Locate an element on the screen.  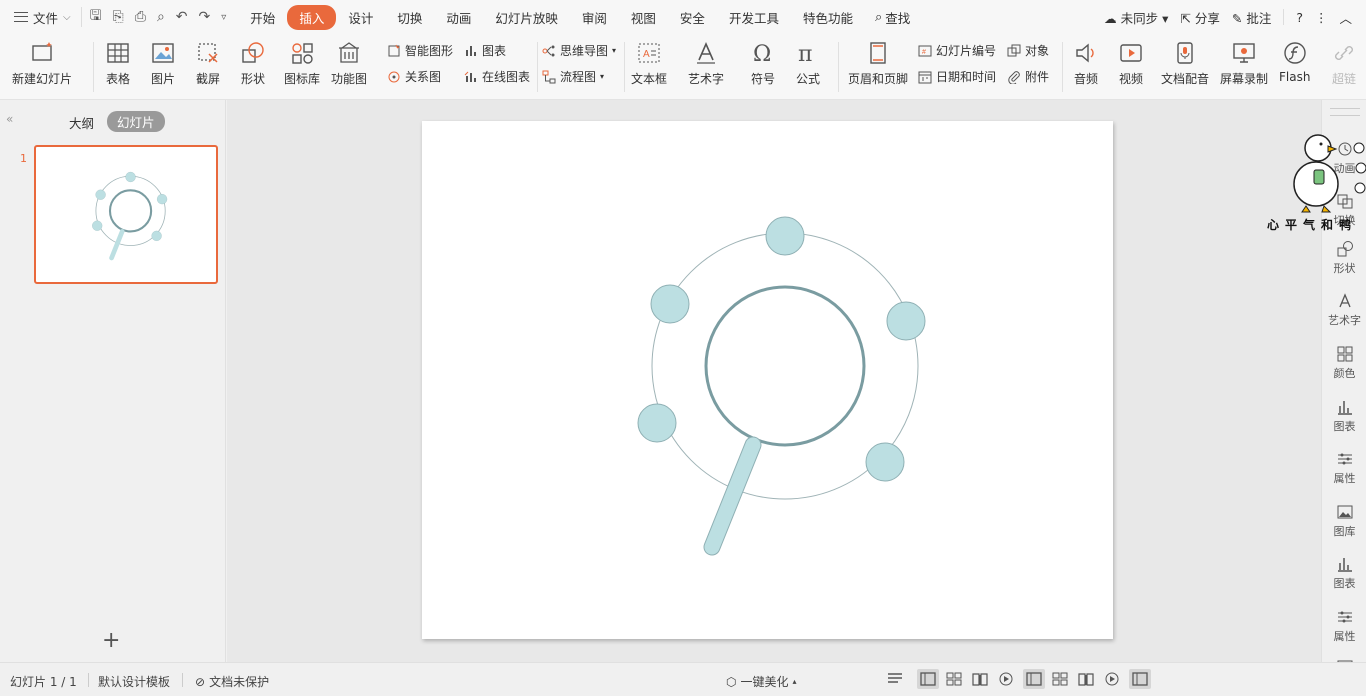
screen-record-button: 屏幕录制 is located at coordinates (1244, 62).